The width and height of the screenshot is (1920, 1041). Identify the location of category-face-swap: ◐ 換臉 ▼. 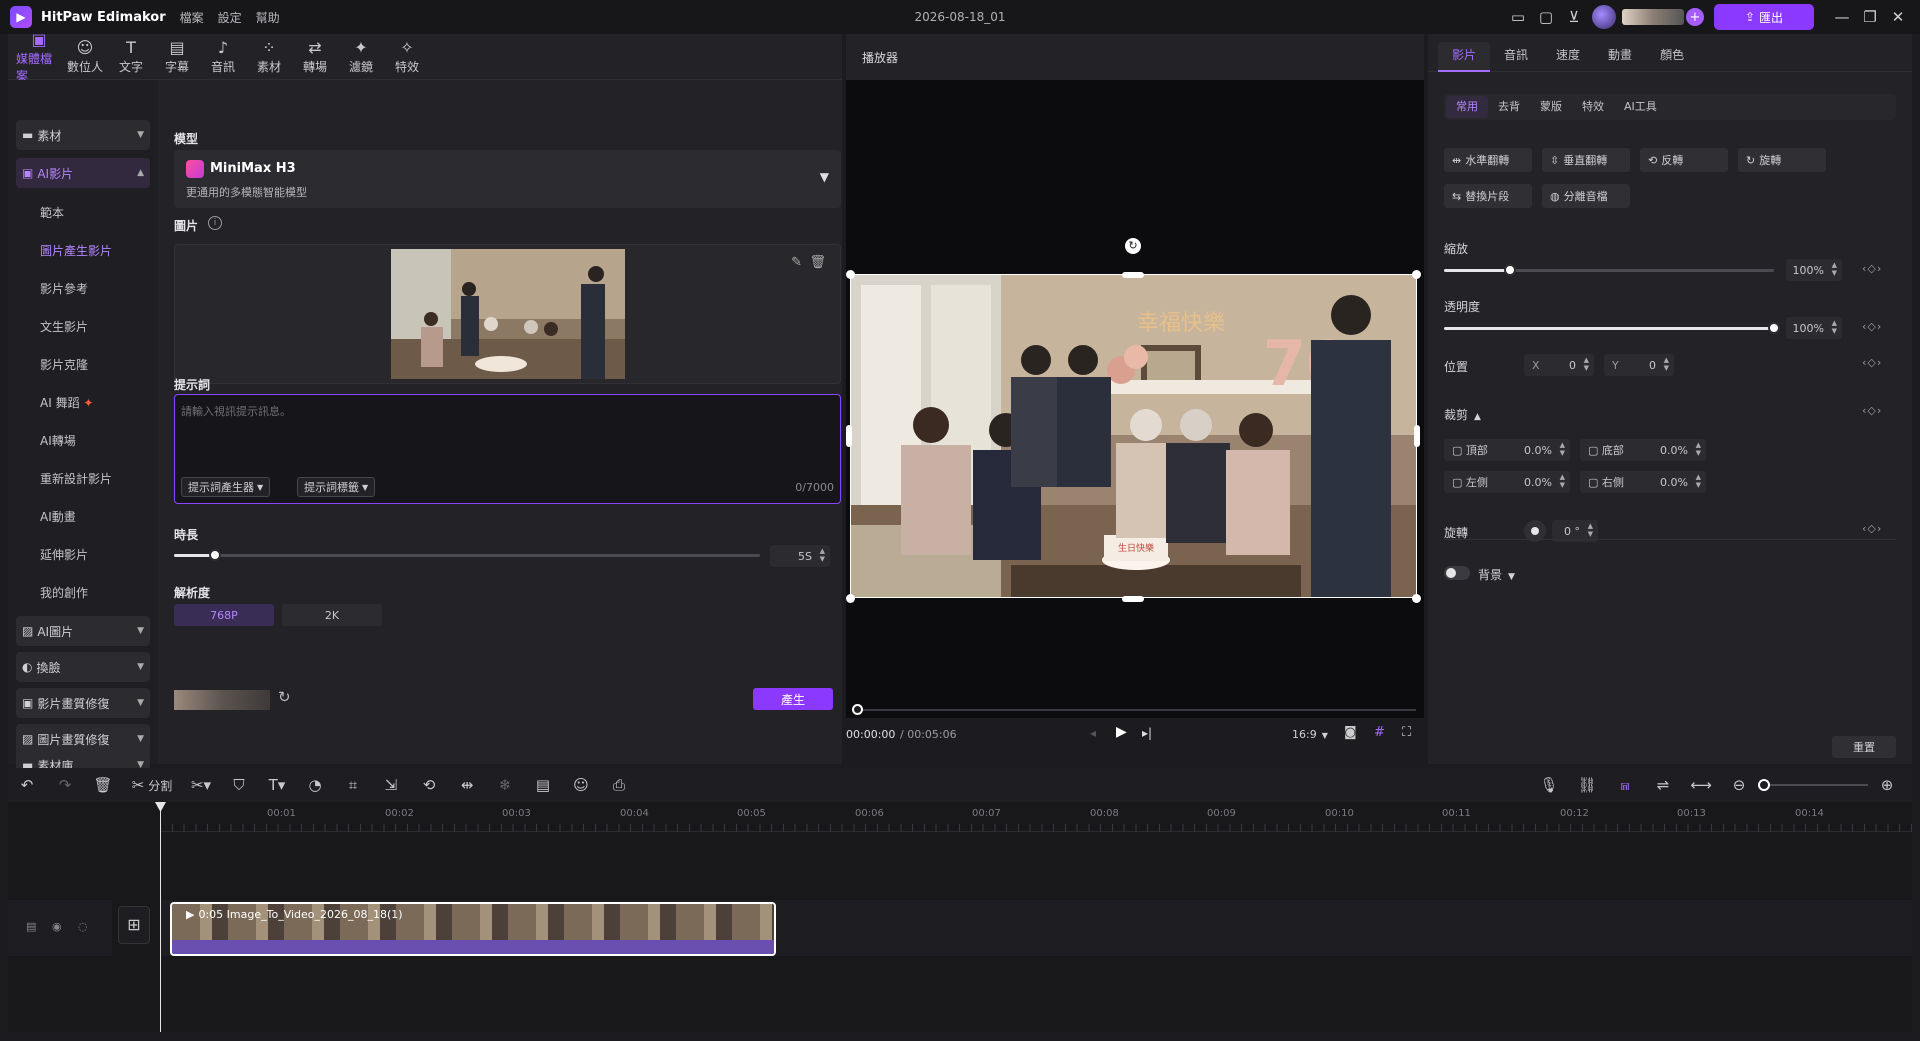
(83, 667).